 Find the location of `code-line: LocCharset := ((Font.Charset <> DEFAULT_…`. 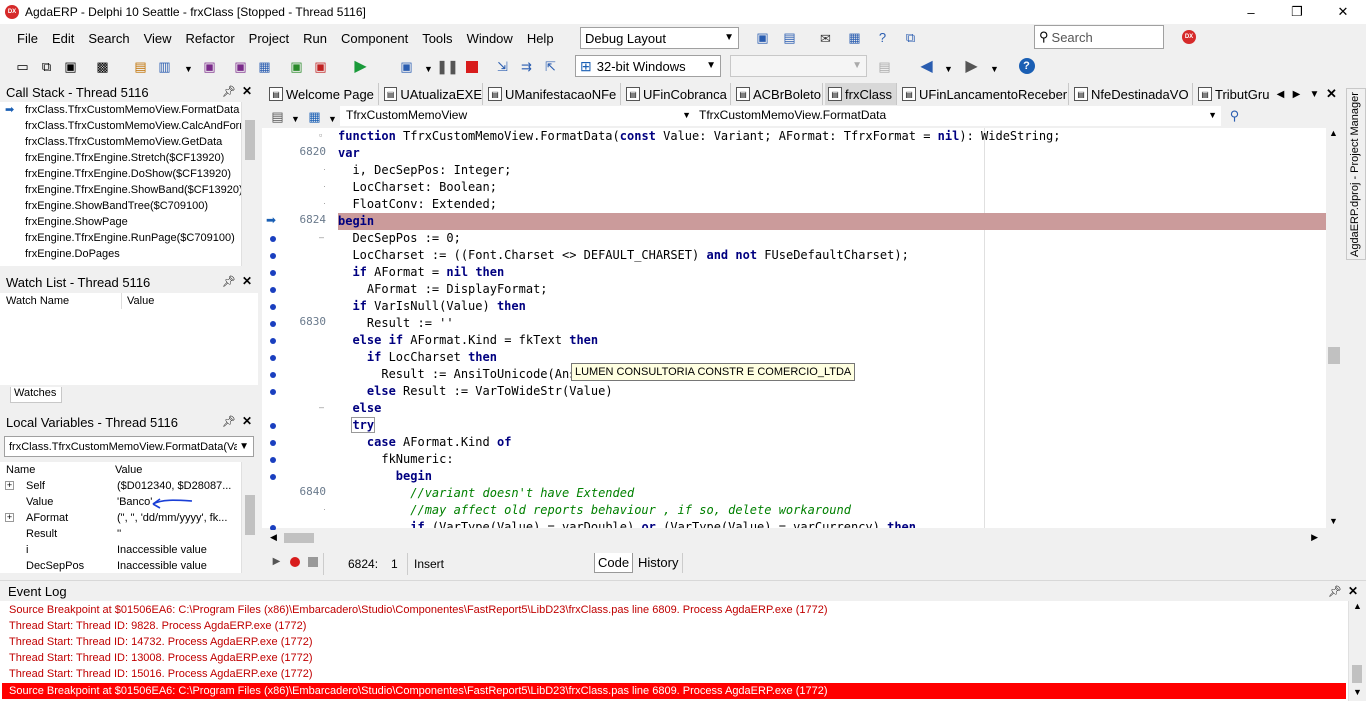

code-line: LocCharset := ((Font.Charset <> DEFAULT_… is located at coordinates (832, 255).